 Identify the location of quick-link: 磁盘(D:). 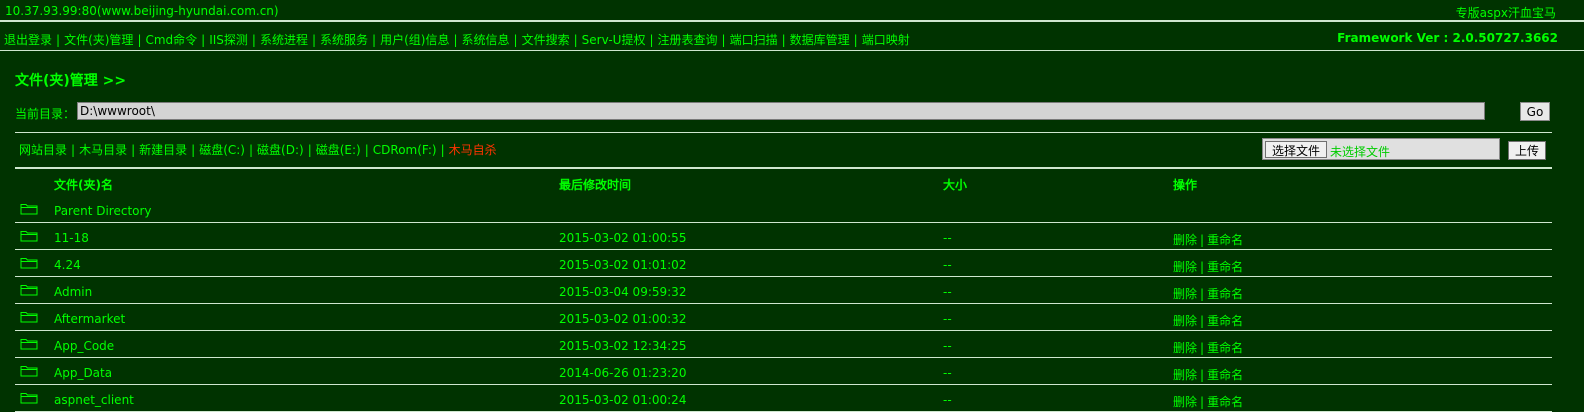
(280, 150).